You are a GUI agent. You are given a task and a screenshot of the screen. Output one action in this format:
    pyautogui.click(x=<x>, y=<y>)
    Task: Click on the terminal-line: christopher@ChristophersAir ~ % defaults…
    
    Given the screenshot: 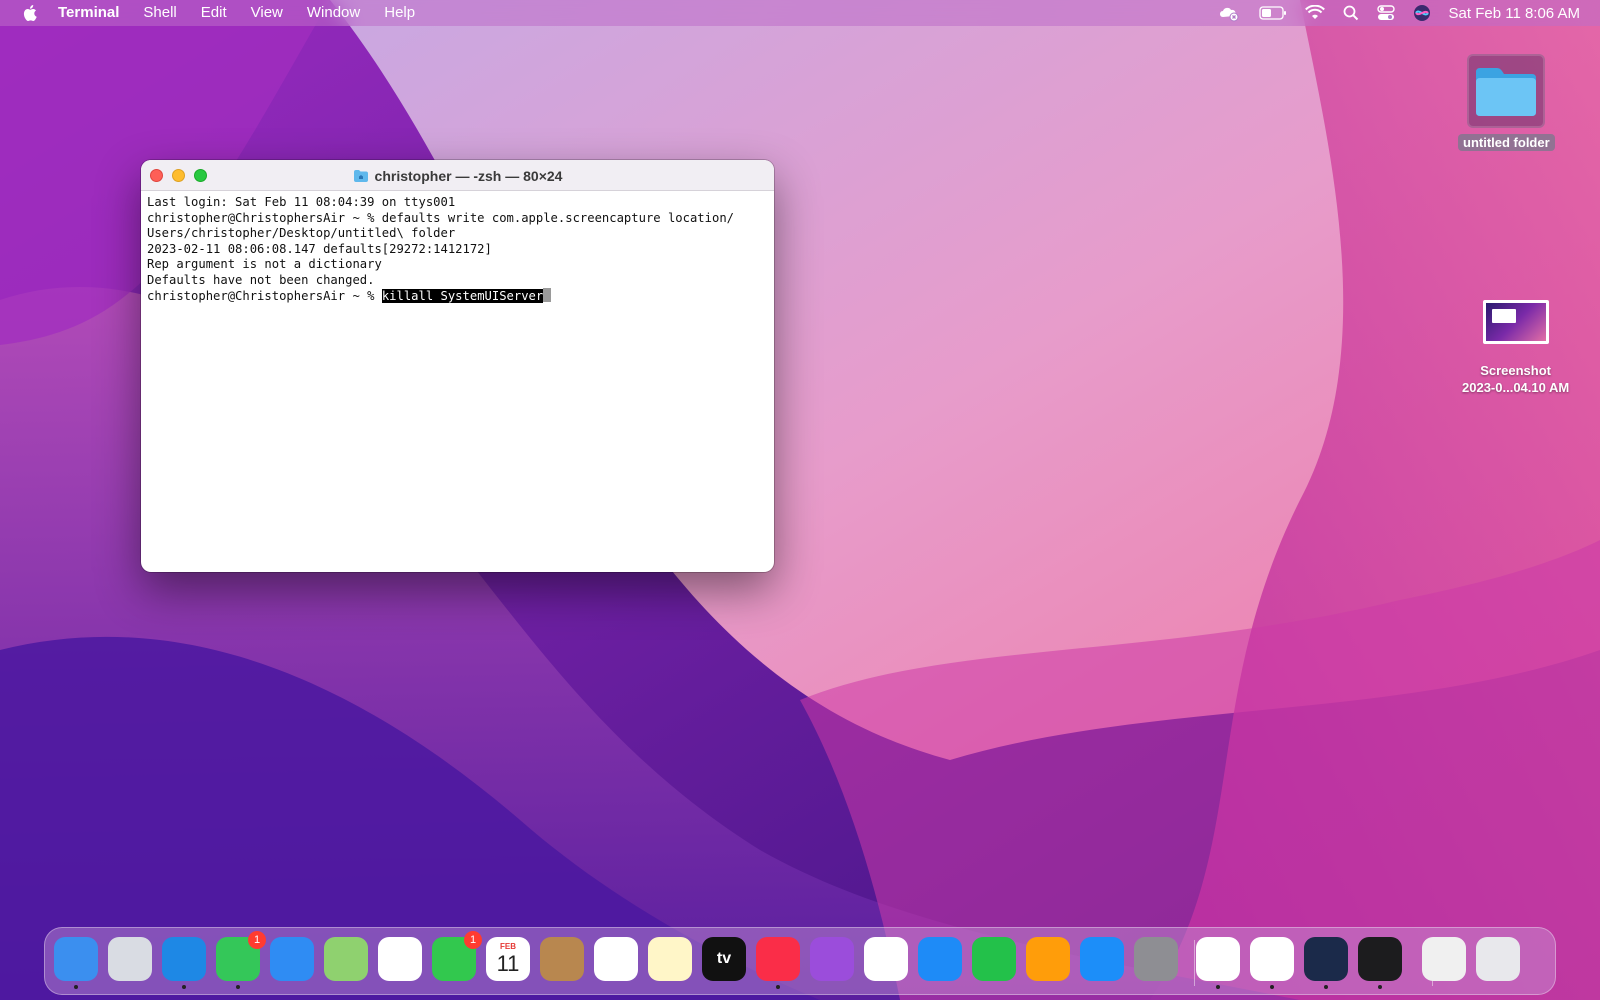 What is the action you would take?
    pyautogui.click(x=440, y=217)
    